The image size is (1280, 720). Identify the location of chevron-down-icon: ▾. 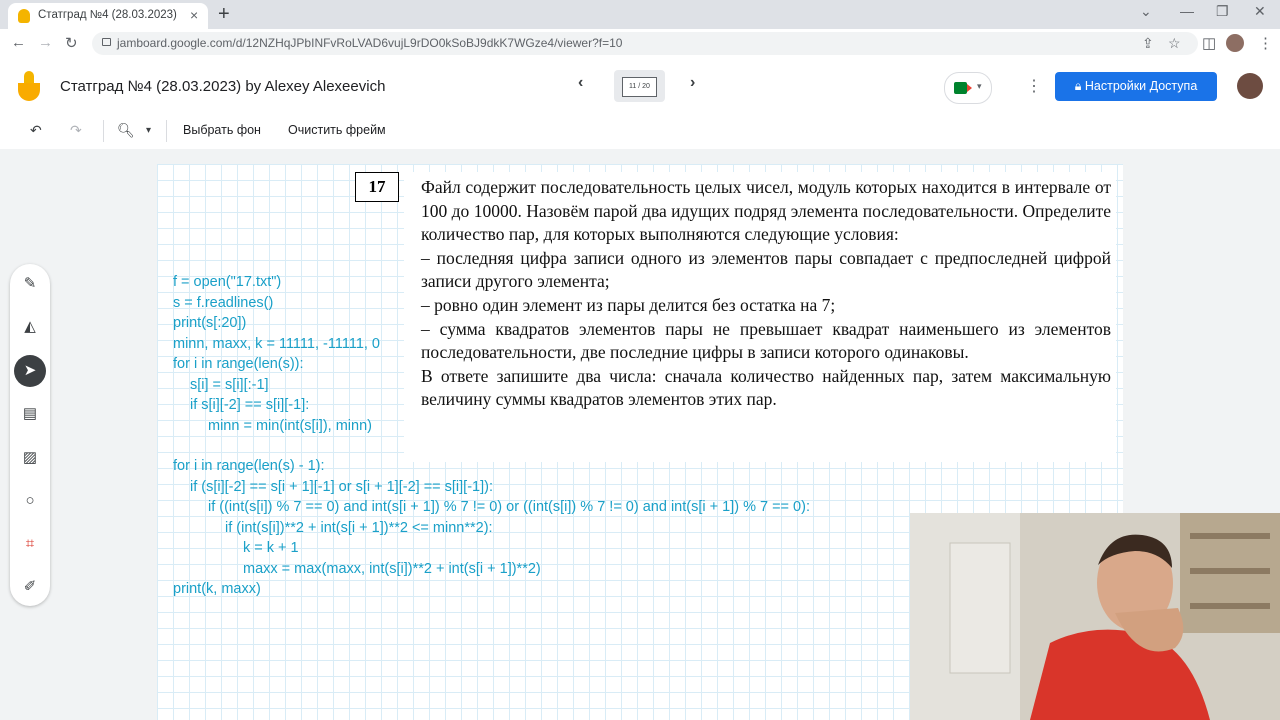
(979, 86).